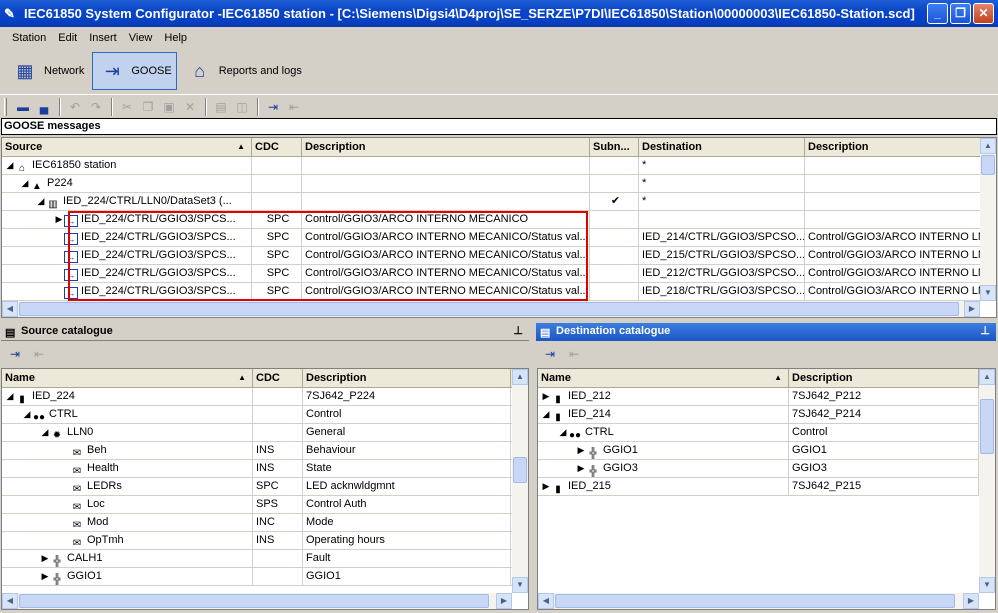  I want to click on menu-edit: Edit, so click(67, 38).